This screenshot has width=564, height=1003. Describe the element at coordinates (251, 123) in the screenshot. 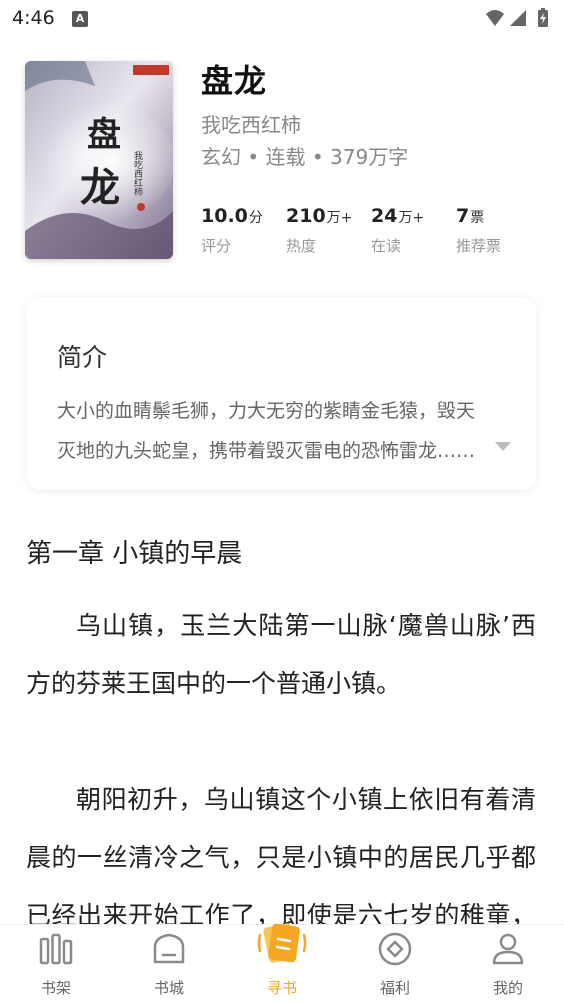

I see `book-author: 我吃西红柿` at that location.